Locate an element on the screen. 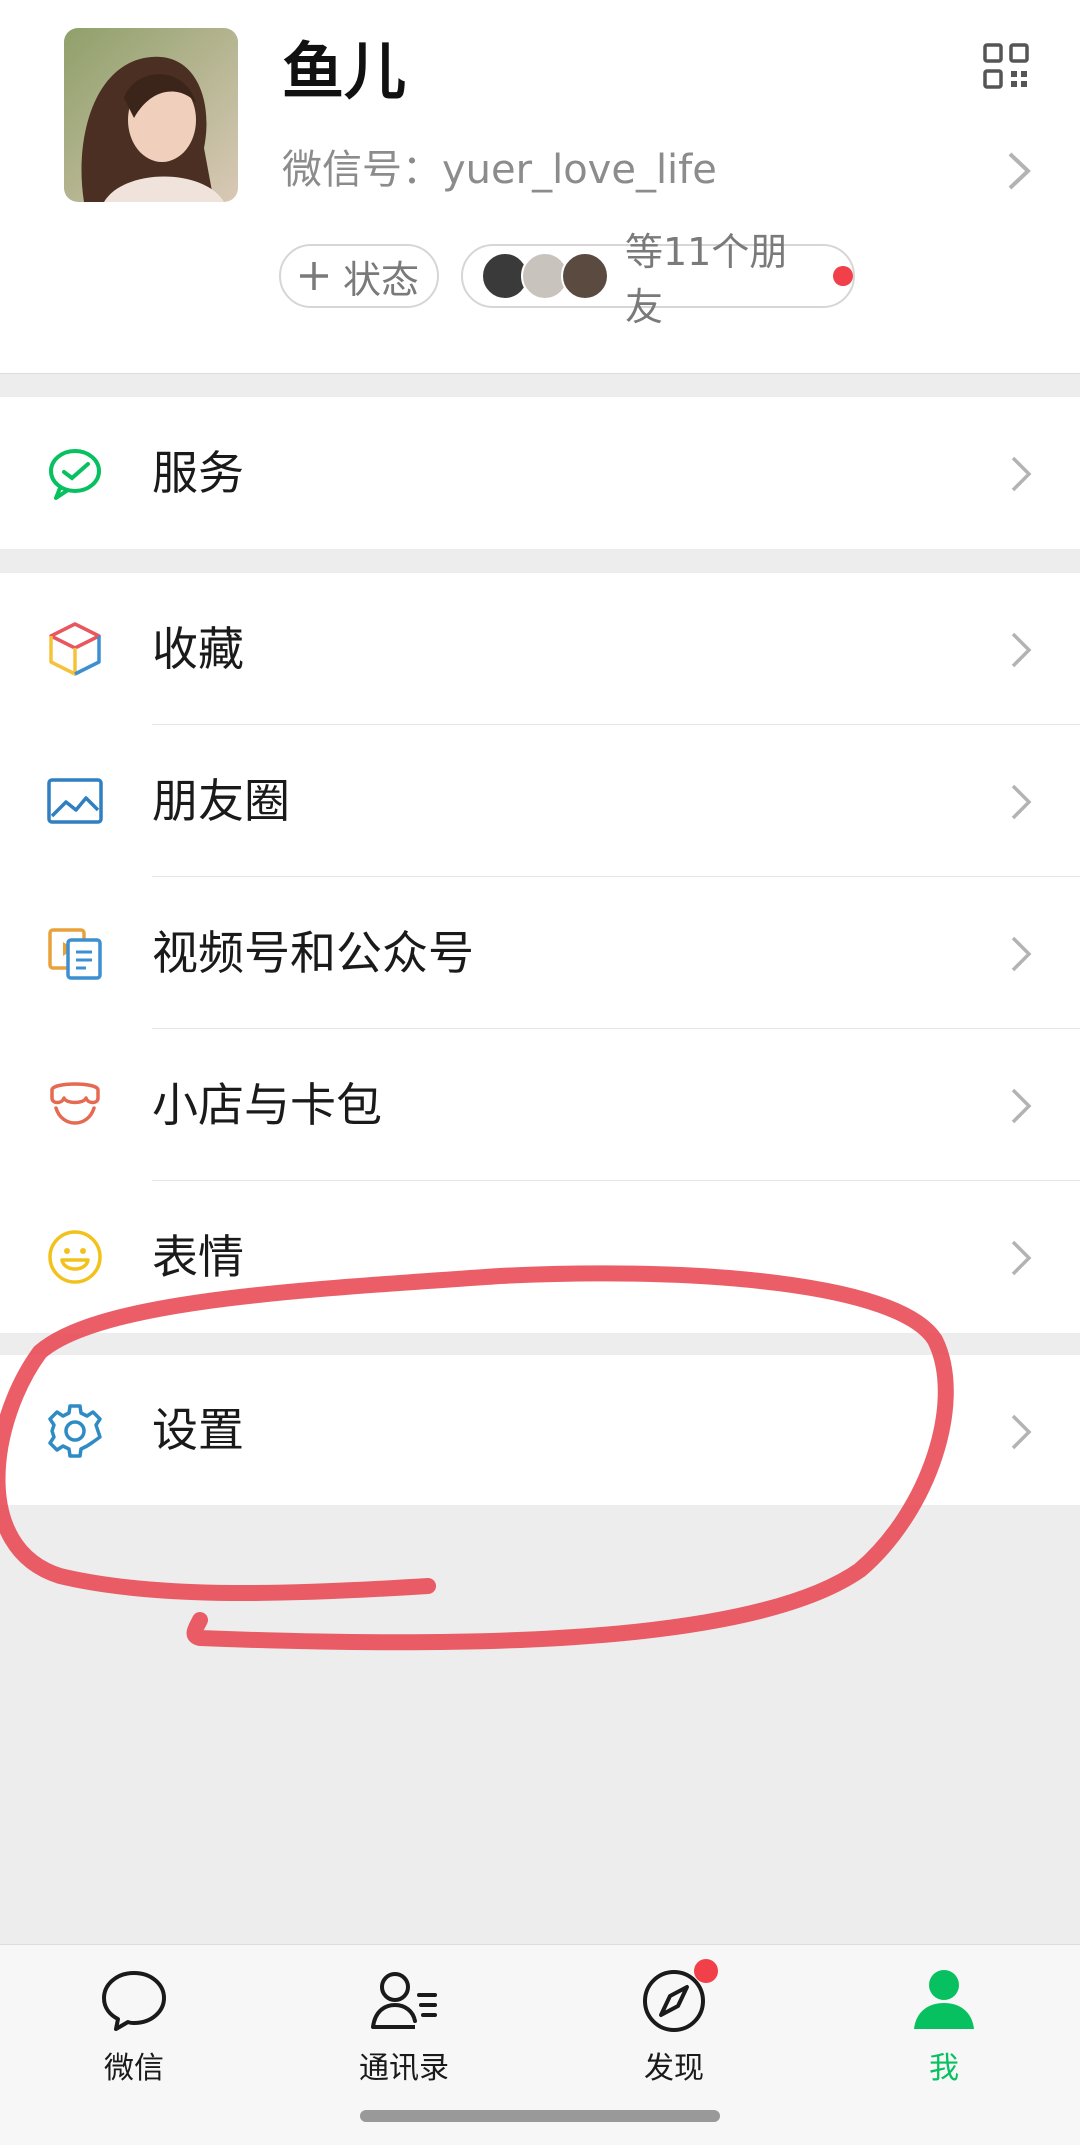 This screenshot has height=2145, width=1080. tab-discover: 发现 is located at coordinates (674, 2023).